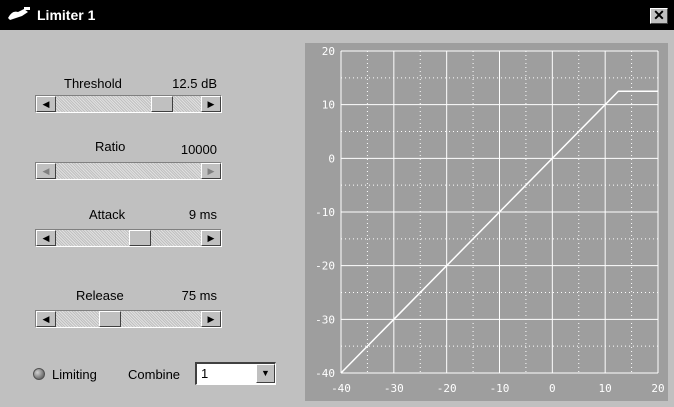 The image size is (674, 407). I want to click on x-tick-label: 0, so click(552, 388).